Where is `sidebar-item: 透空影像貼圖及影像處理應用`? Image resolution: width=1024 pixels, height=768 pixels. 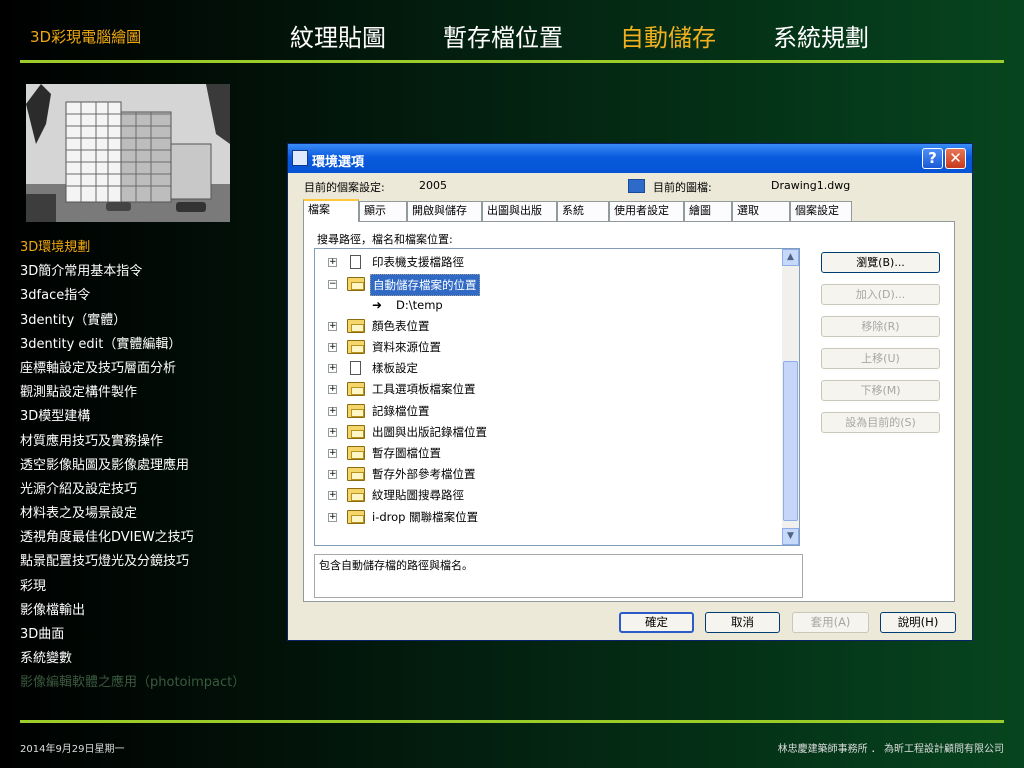
sidebar-item: 透空影像貼圖及影像處理應用 is located at coordinates (150, 466).